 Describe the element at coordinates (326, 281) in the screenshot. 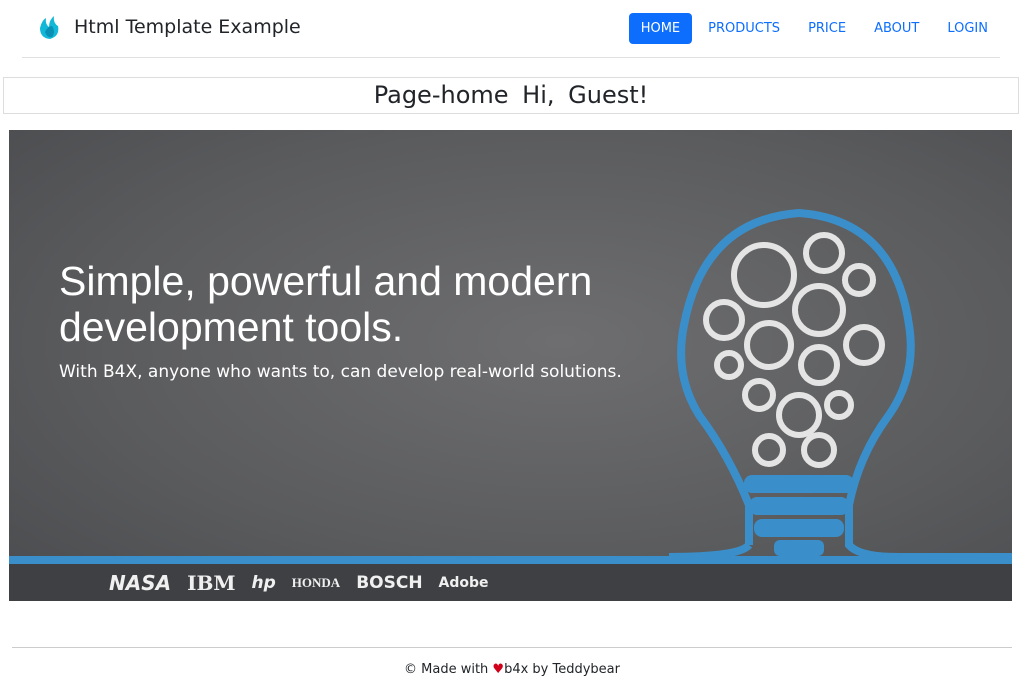

I see `headline-line-1: Simple, powerful and modern` at that location.